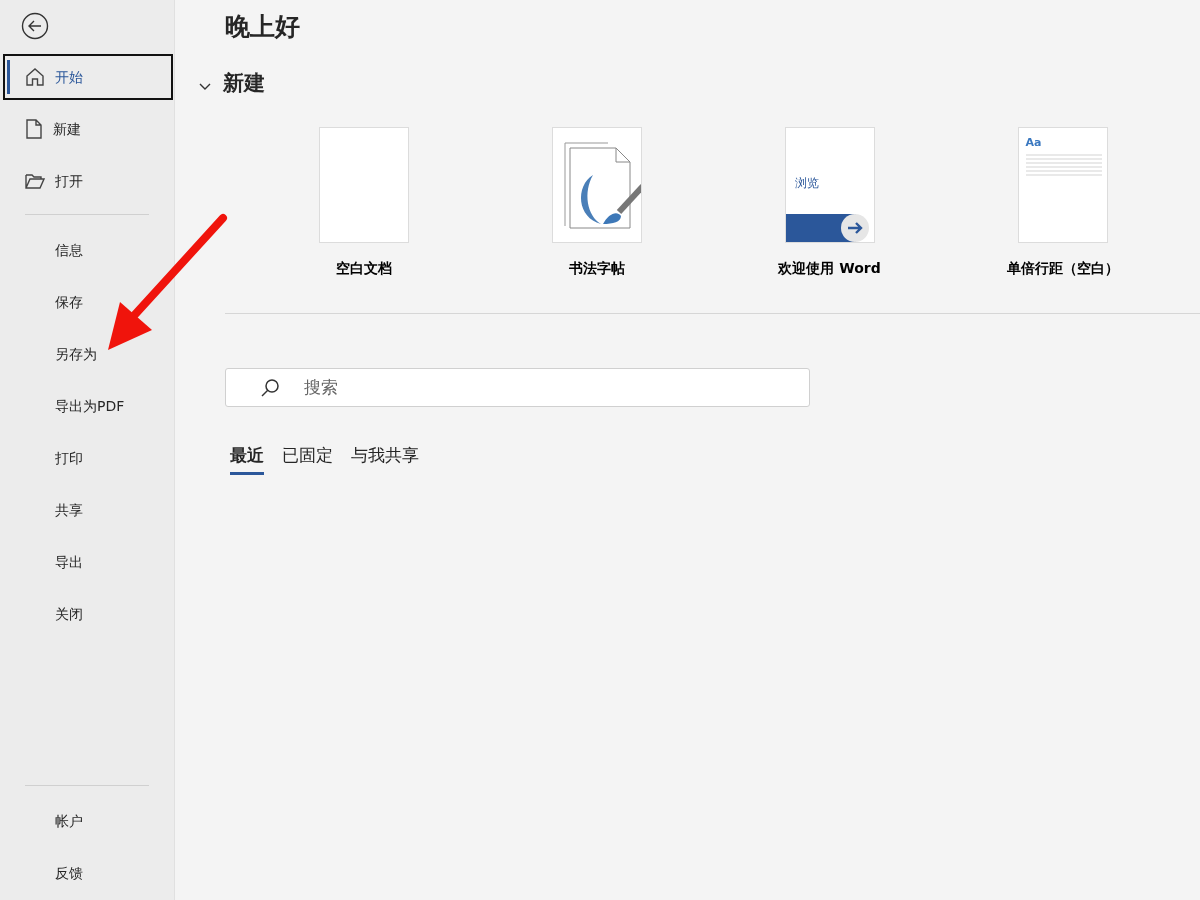  What do you see at coordinates (88, 614) in the screenshot?
I see `sidebar-item: 关闭` at bounding box center [88, 614].